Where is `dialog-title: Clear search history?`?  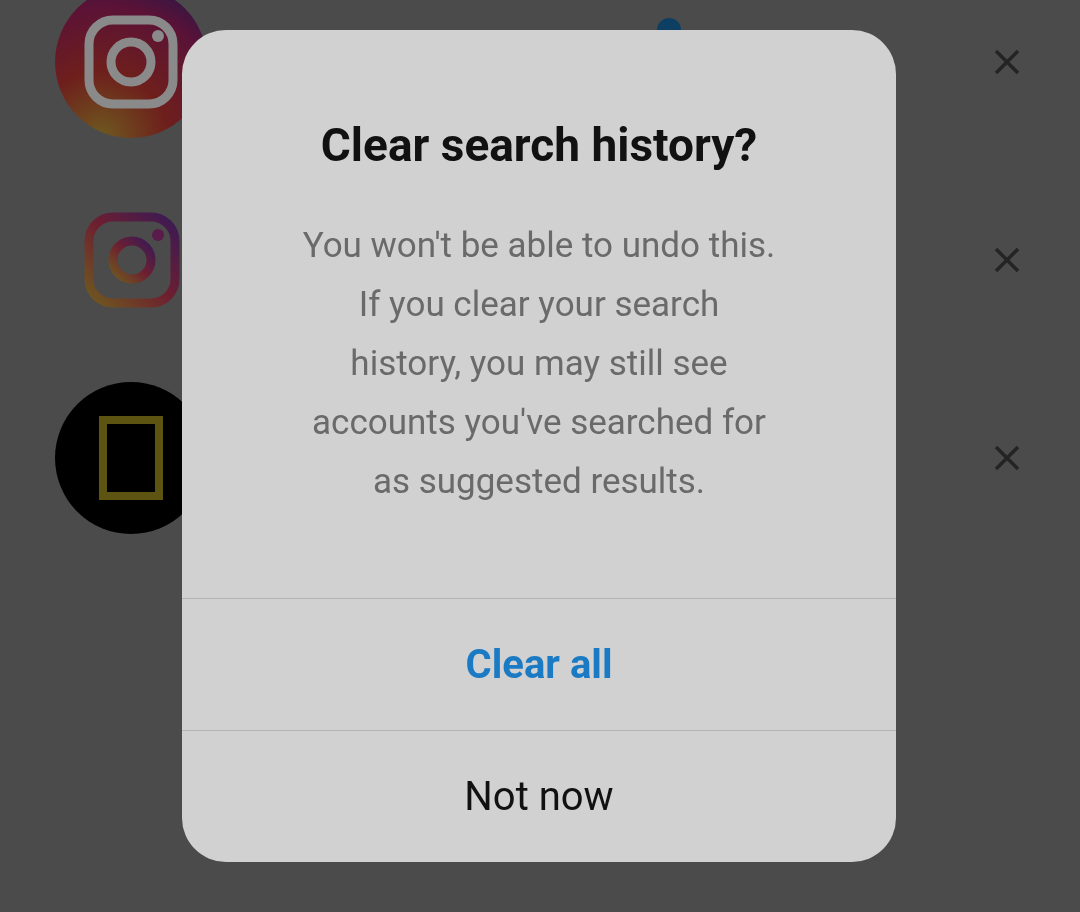 dialog-title: Clear search history? is located at coordinates (539, 145).